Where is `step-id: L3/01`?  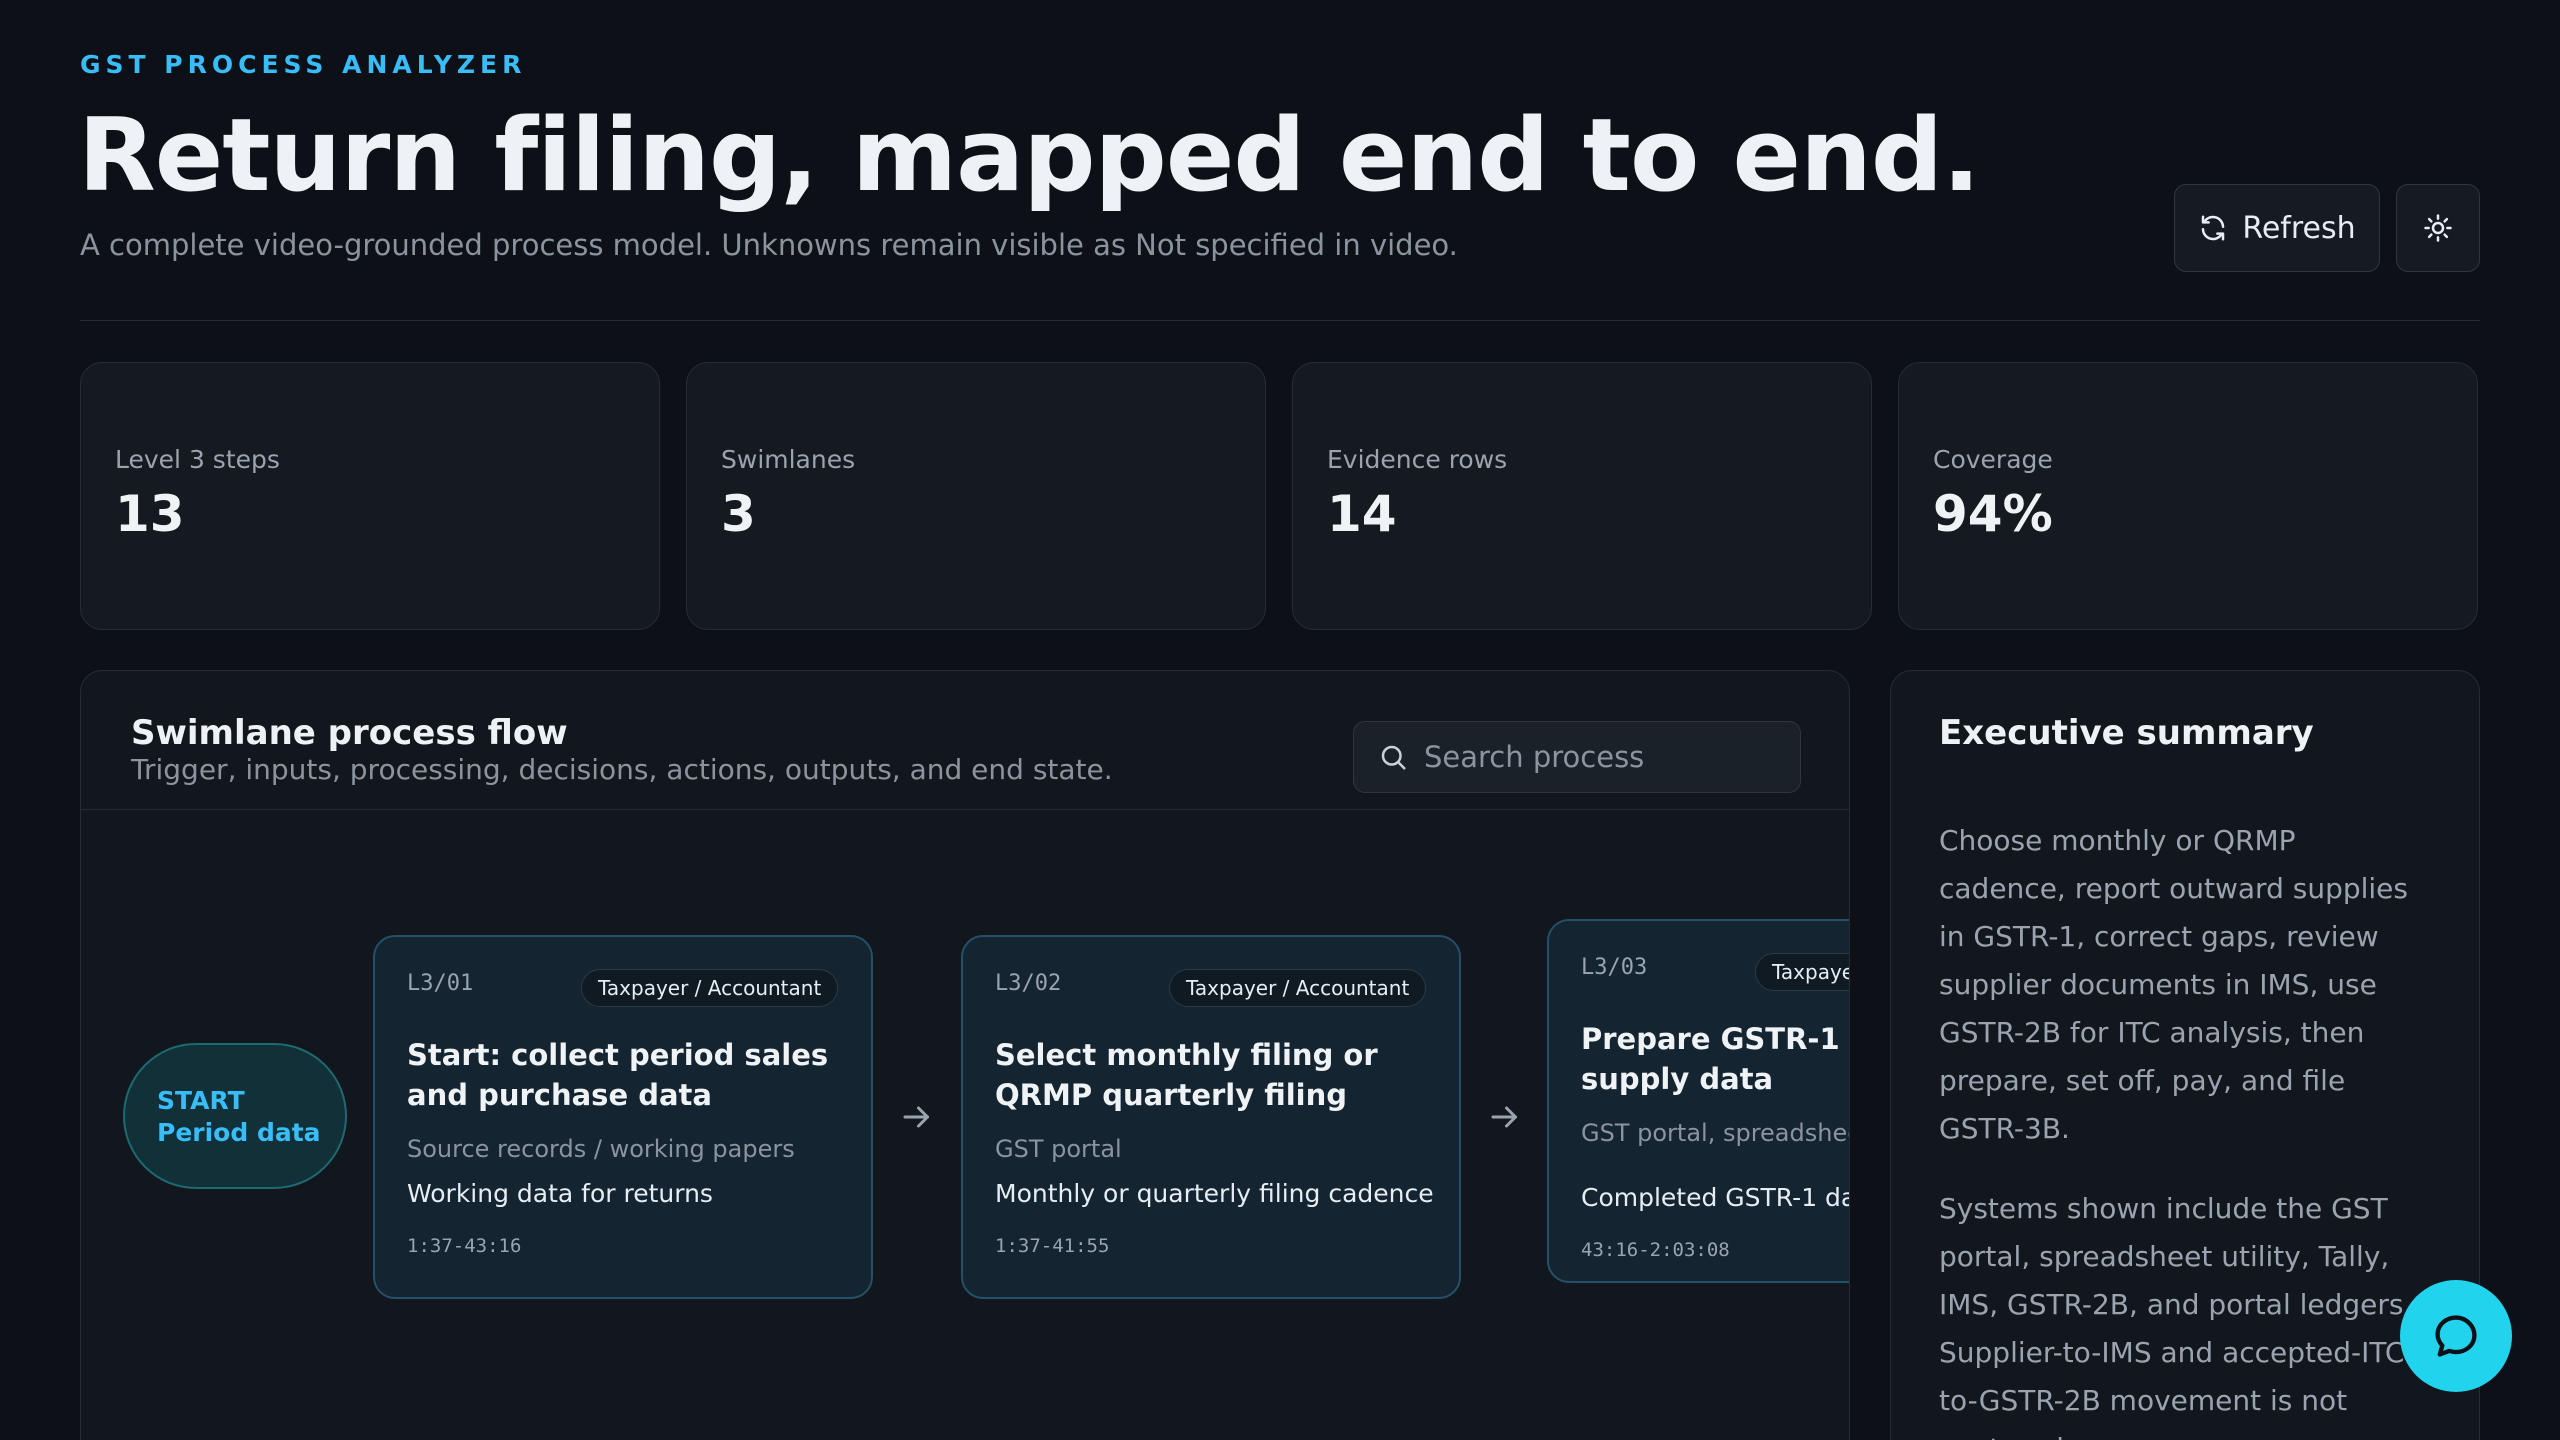 step-id: L3/01 is located at coordinates (440, 983).